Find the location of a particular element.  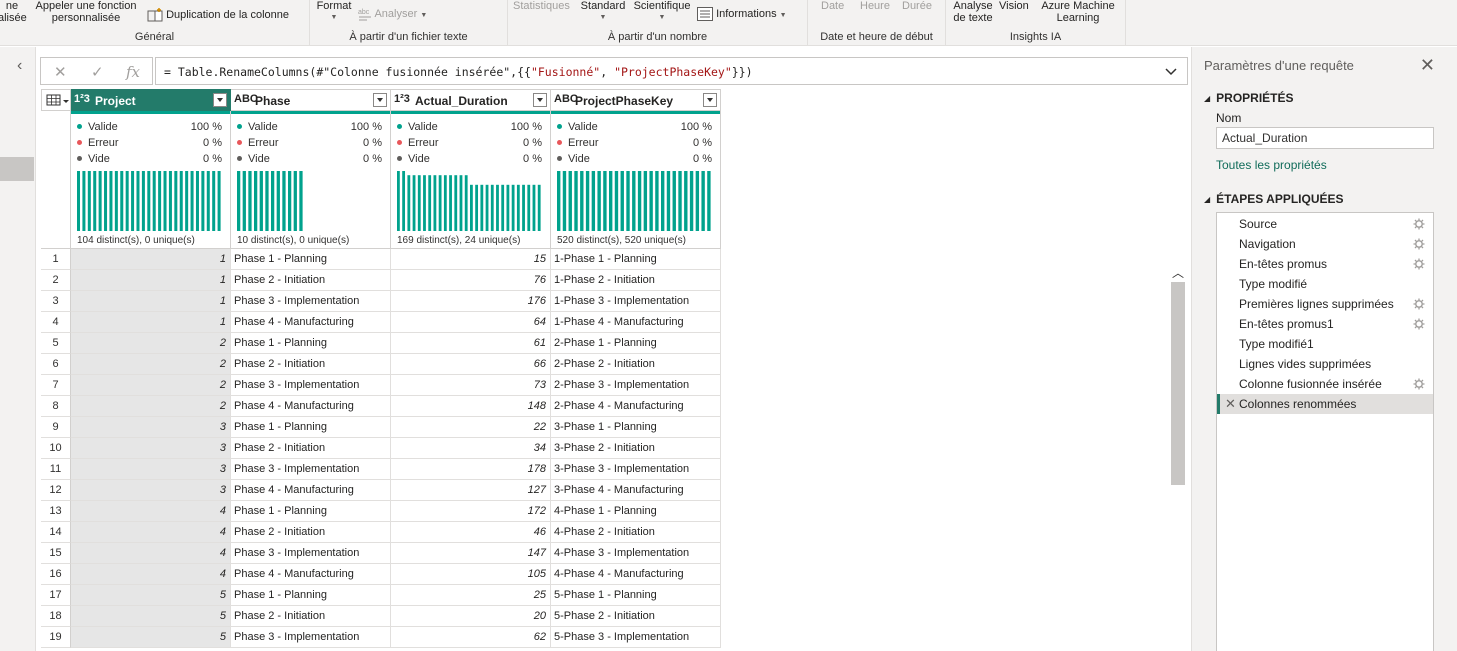

cell-projectphasekey: 5-Phase 2 - Initiation is located at coordinates (636, 616).